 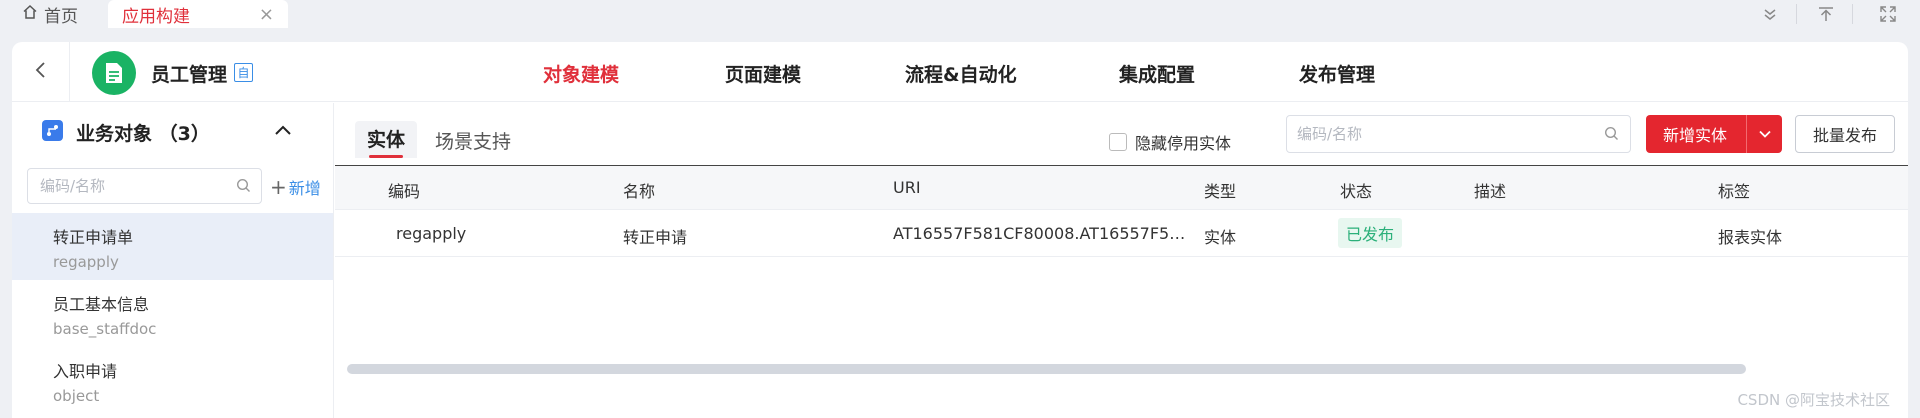 What do you see at coordinates (1121, 188) in the screenshot?
I see `table-header: 编码 名称 URI 类型 状态 描述 标签` at bounding box center [1121, 188].